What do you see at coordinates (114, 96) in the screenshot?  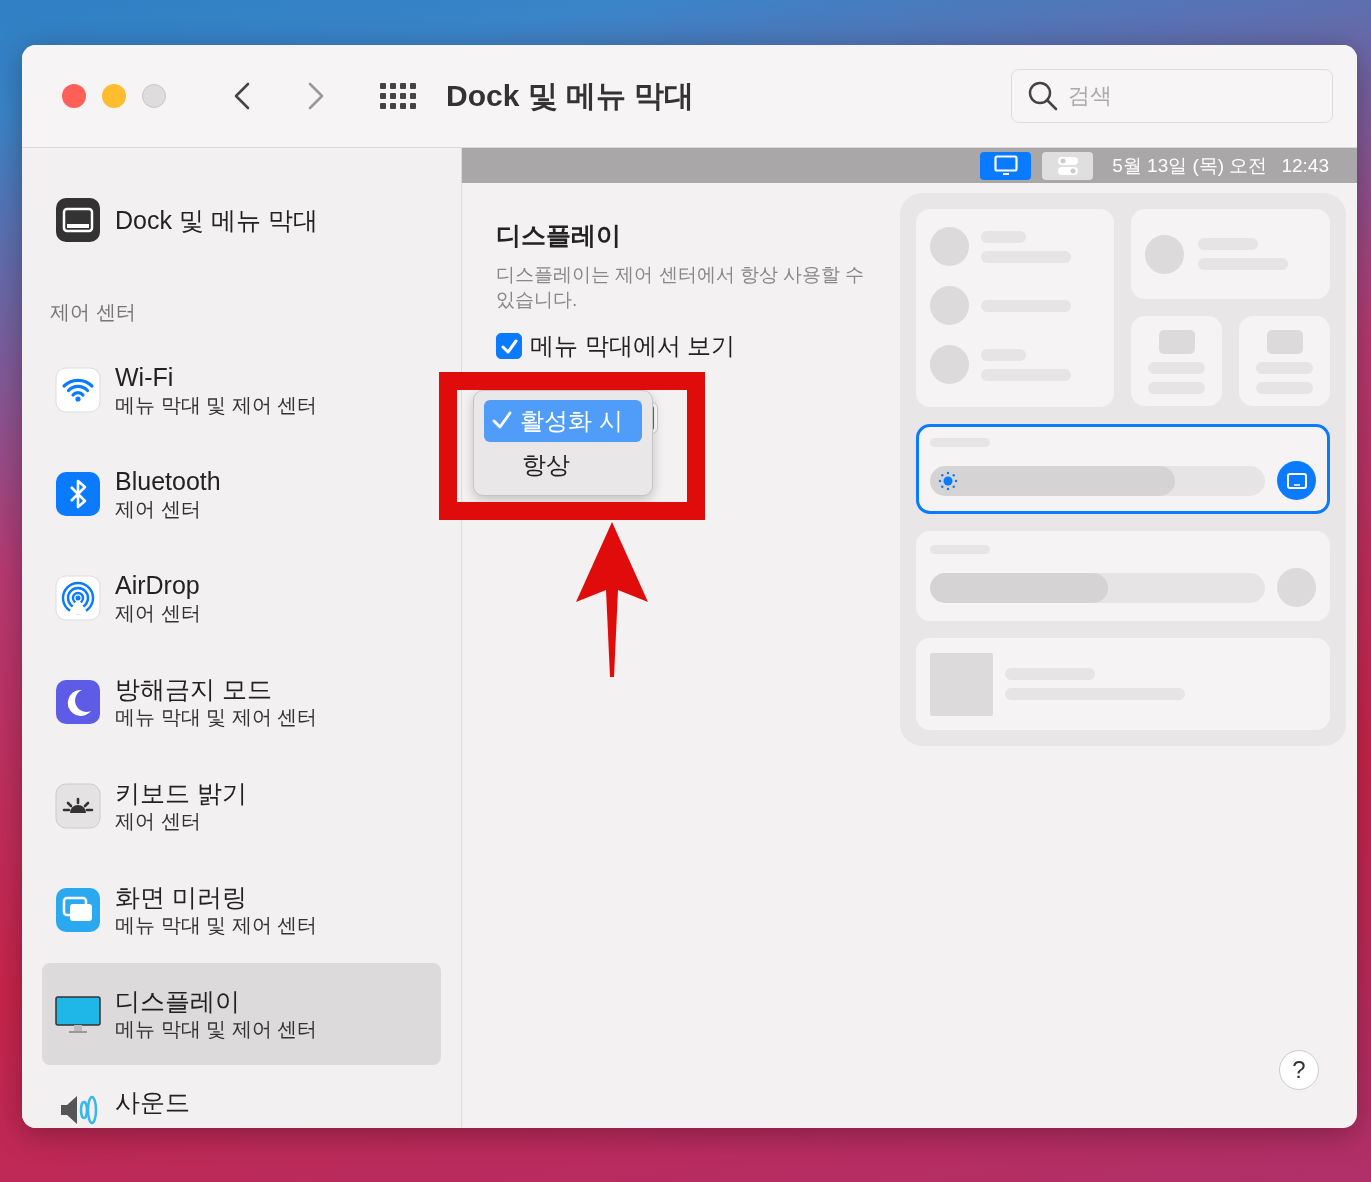 I see `minimize-button` at bounding box center [114, 96].